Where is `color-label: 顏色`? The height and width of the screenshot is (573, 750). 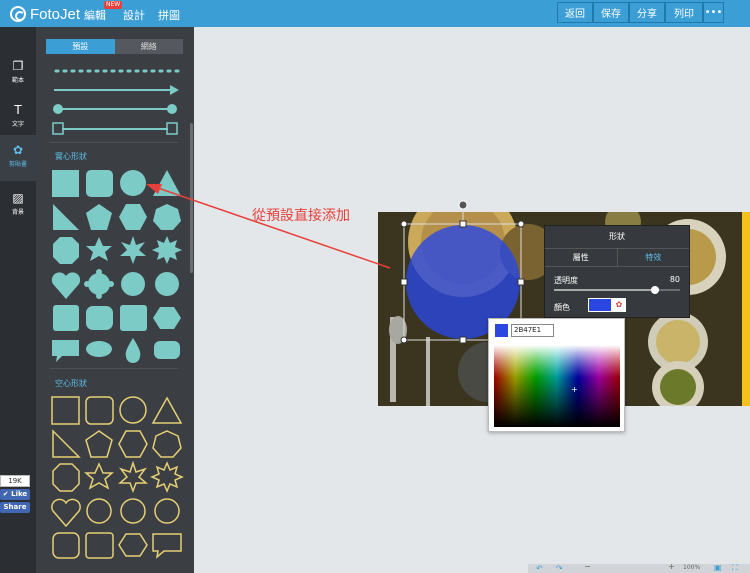
color-label: 顏色 is located at coordinates (562, 307).